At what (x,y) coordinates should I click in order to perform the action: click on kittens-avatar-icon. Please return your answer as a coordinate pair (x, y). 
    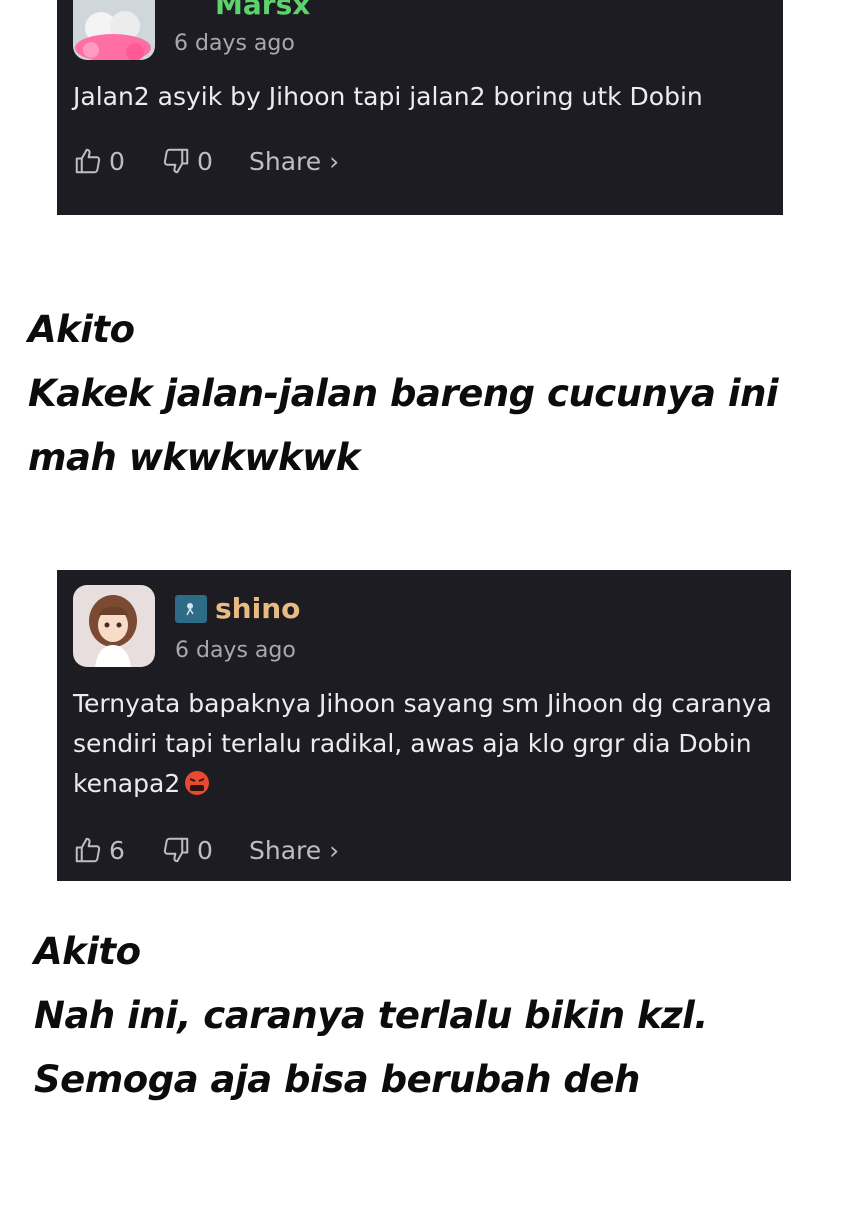
    Looking at the image, I should click on (114, 30).